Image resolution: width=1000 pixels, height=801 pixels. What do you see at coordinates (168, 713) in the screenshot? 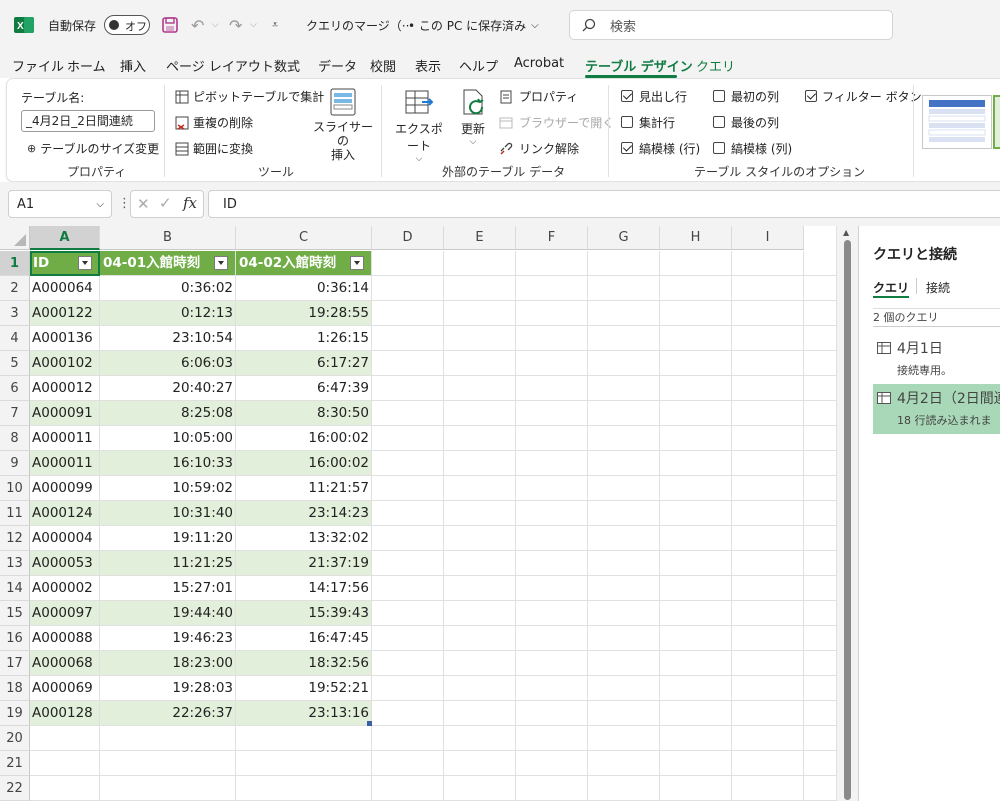
I see `table-cell: 22:26:37` at bounding box center [168, 713].